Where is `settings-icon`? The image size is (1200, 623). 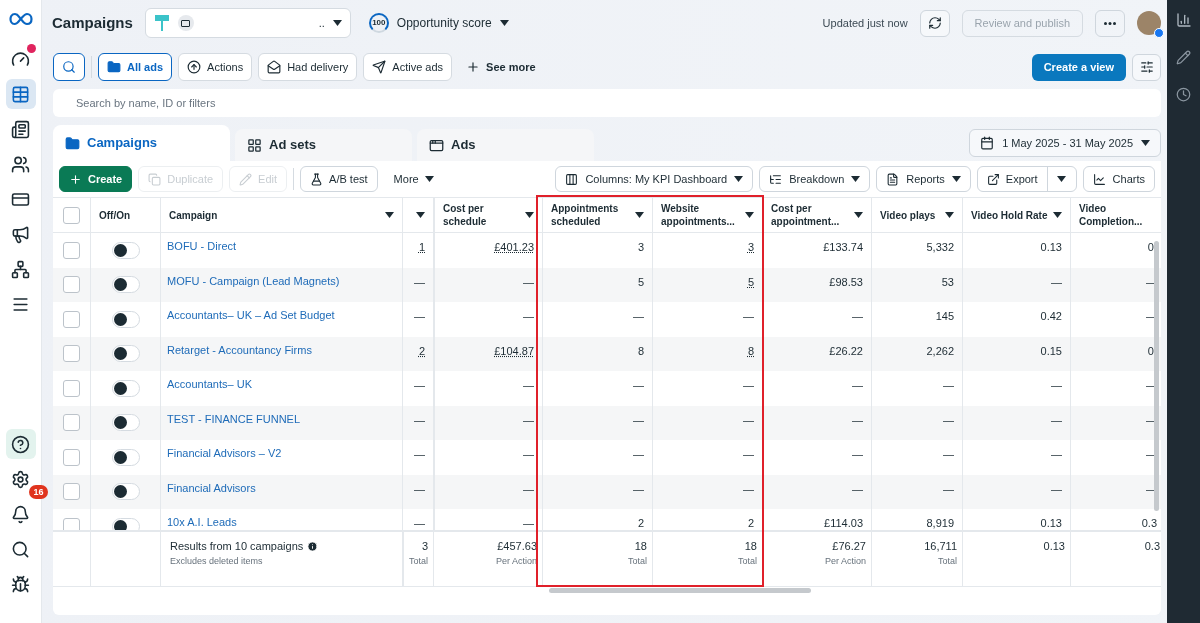 settings-icon is located at coordinates (20, 479).